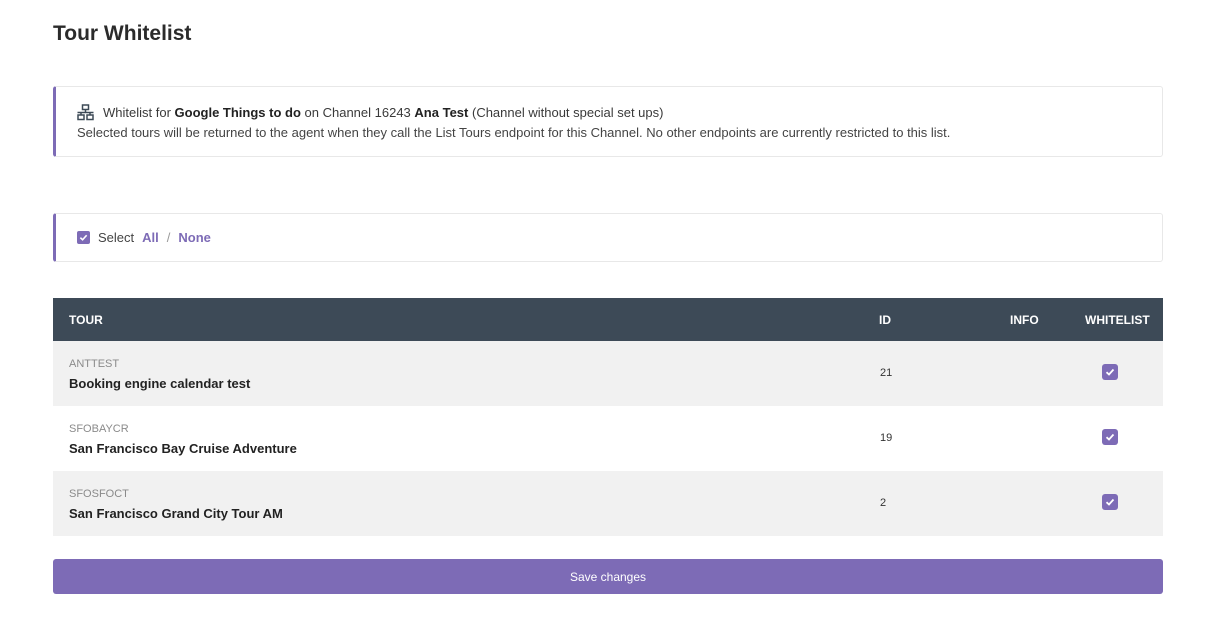  Describe the element at coordinates (85, 112) in the screenshot. I see `network-icon` at that location.